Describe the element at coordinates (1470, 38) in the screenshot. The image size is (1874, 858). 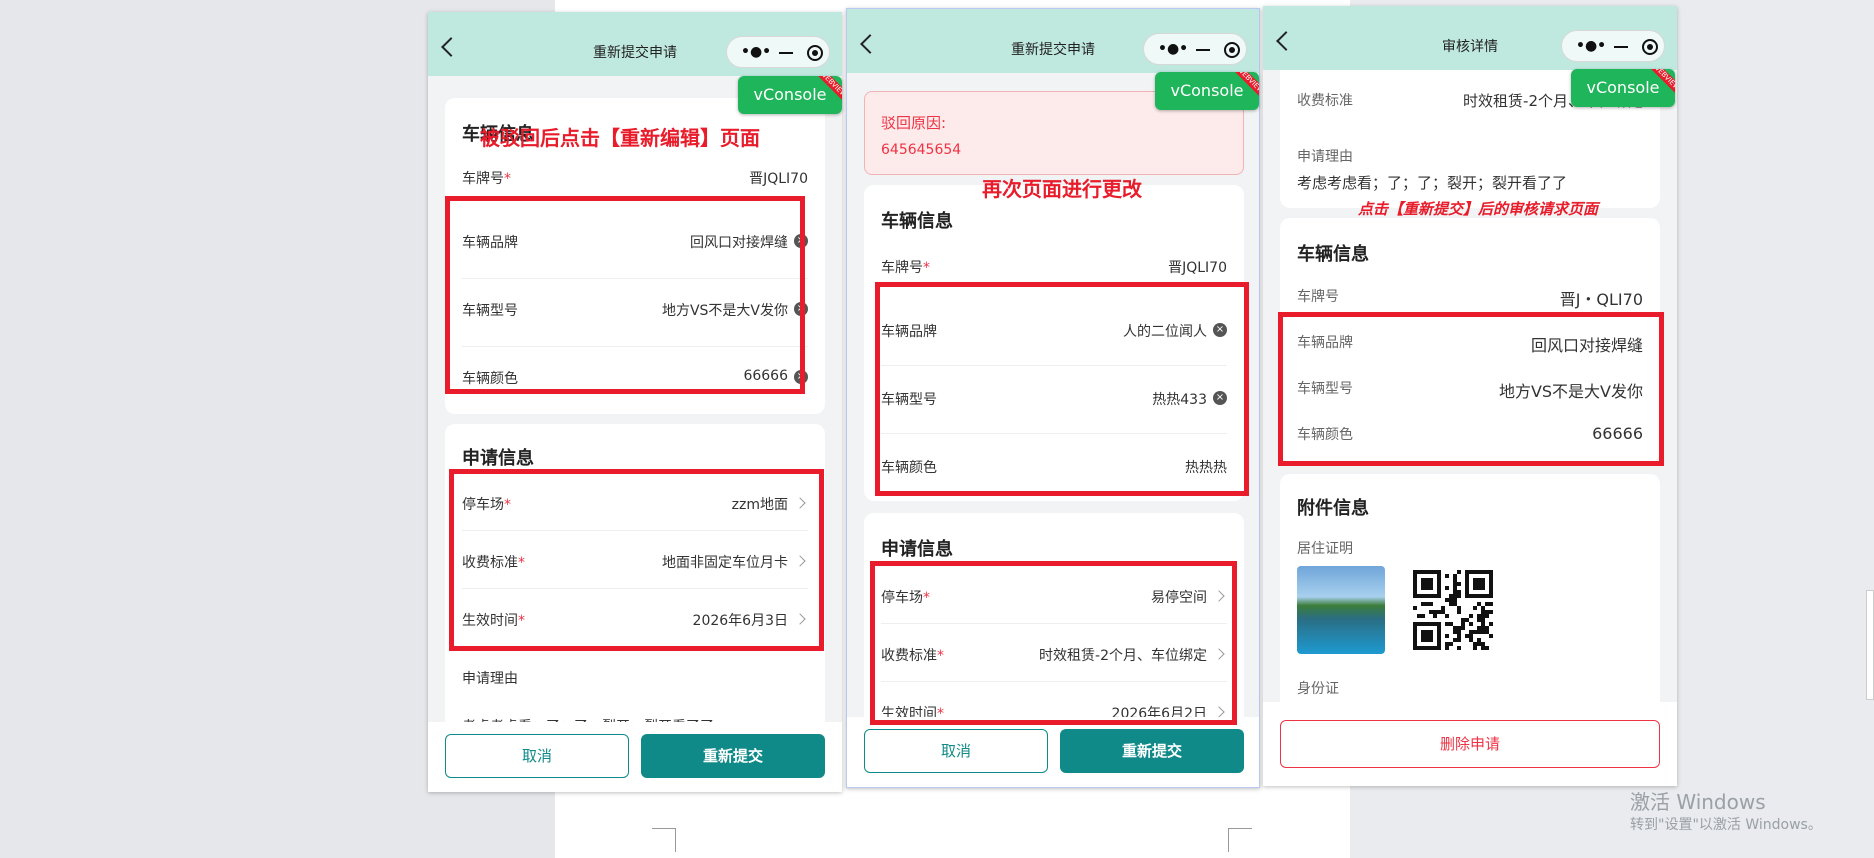
I see `nav-bar: 审核详情 •●•` at that location.